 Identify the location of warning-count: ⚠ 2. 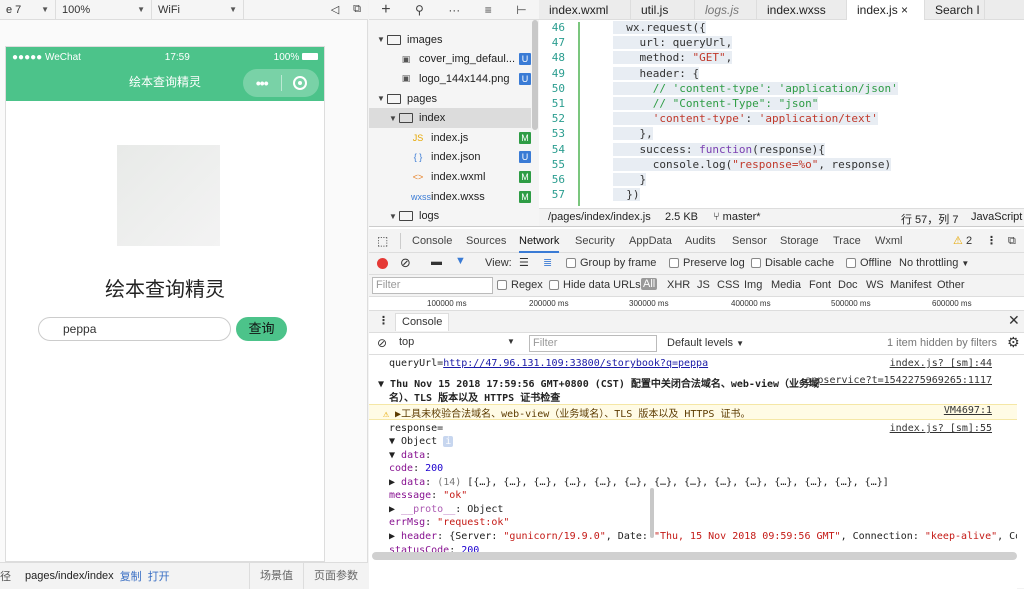
(962, 241).